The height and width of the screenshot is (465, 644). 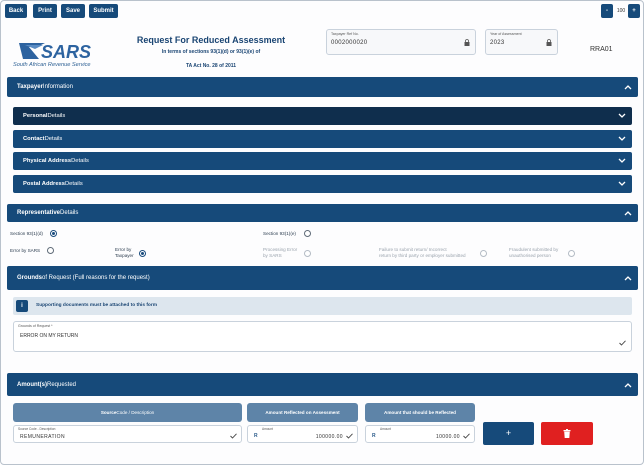 I want to click on trash-icon, so click(x=567, y=433).